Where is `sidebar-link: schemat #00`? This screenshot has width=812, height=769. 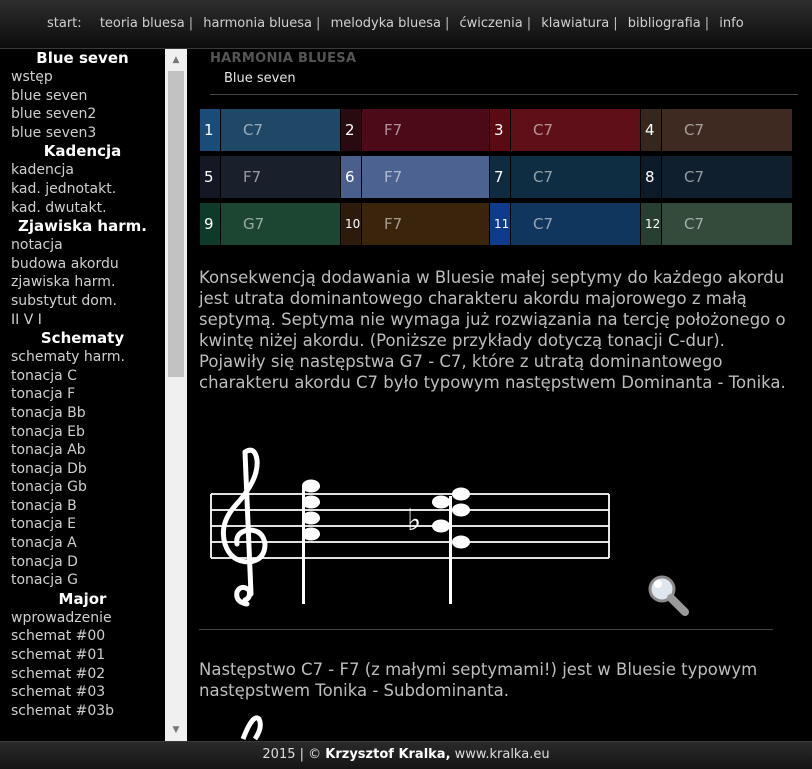 sidebar-link: schemat #00 is located at coordinates (82, 636).